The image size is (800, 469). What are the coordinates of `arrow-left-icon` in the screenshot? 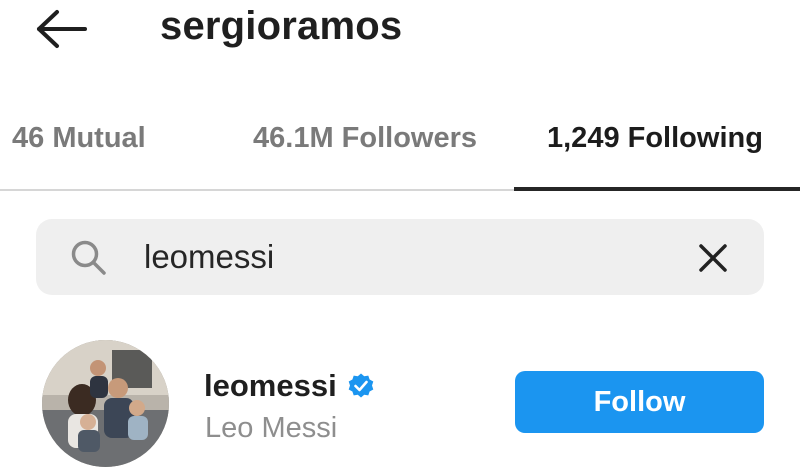 It's located at (62, 29).